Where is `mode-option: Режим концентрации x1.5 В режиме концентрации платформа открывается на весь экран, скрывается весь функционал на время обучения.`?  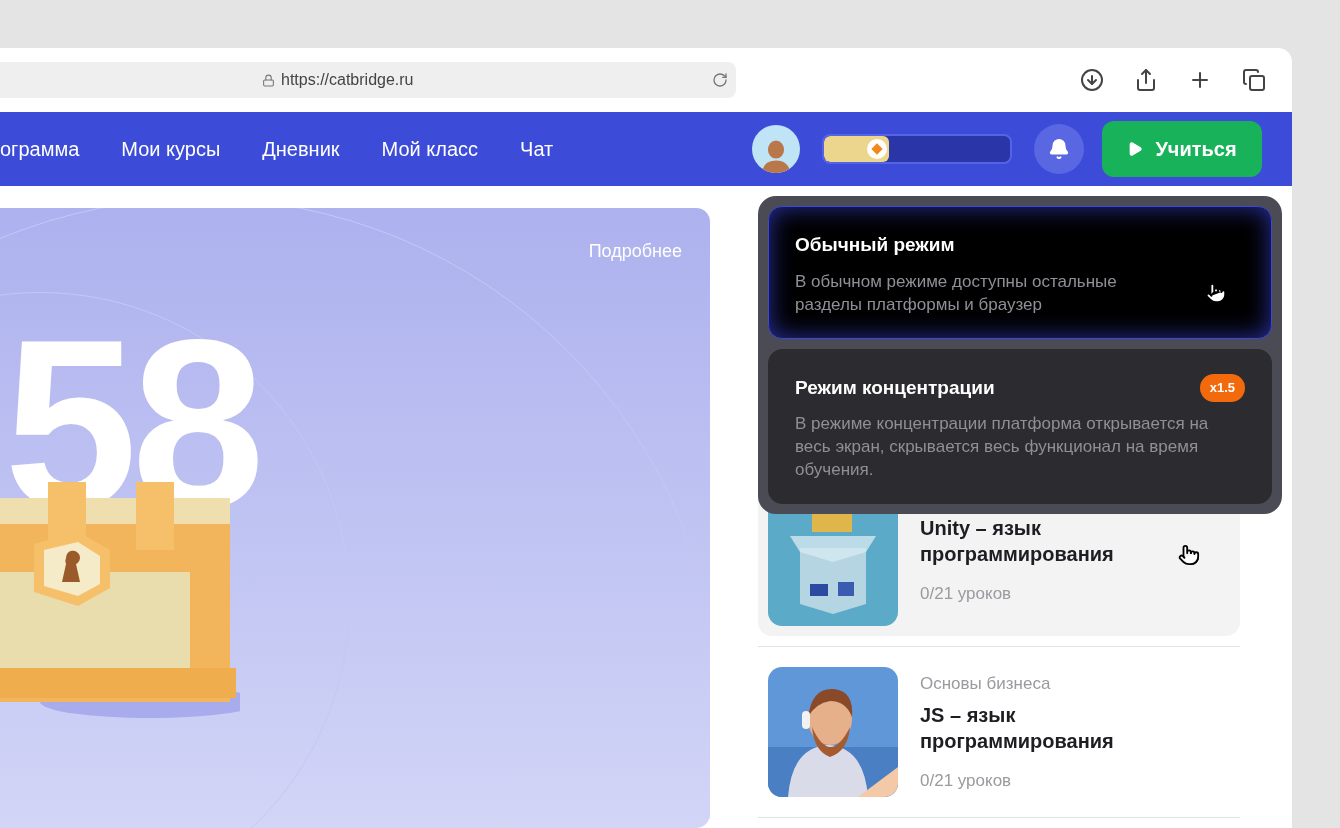 mode-option: Режим концентрации x1.5 В режиме концентрации платформа открывается на весь экран, скрывается весь функционал на время обучения. is located at coordinates (1020, 426).